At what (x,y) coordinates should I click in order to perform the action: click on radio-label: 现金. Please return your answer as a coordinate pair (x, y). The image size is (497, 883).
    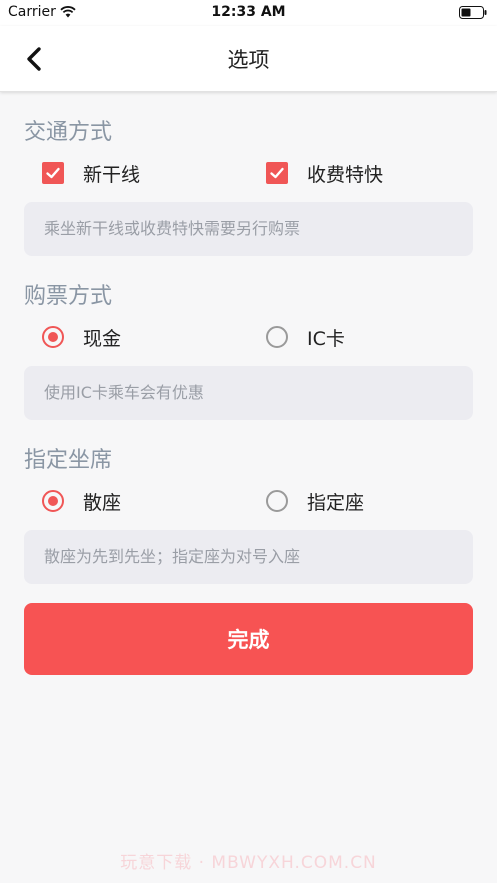
    Looking at the image, I should click on (102, 338).